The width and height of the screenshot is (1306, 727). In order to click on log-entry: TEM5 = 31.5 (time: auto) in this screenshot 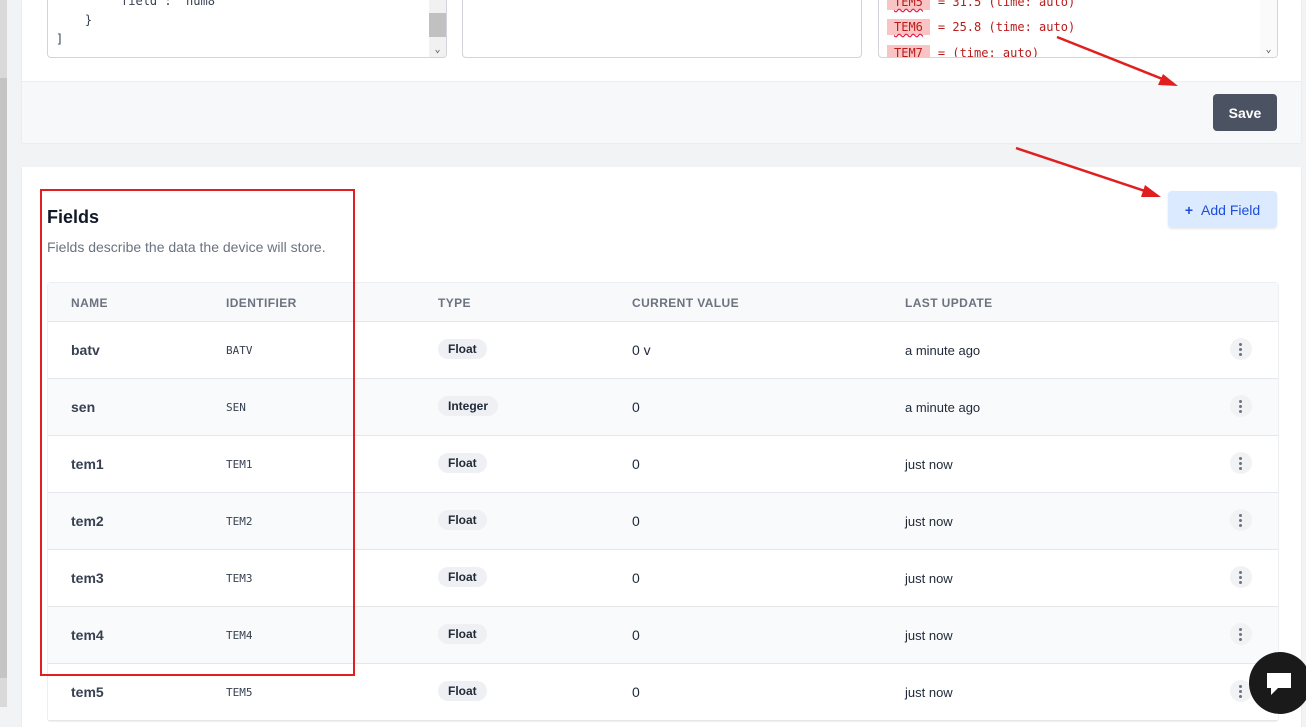, I will do `click(981, 5)`.